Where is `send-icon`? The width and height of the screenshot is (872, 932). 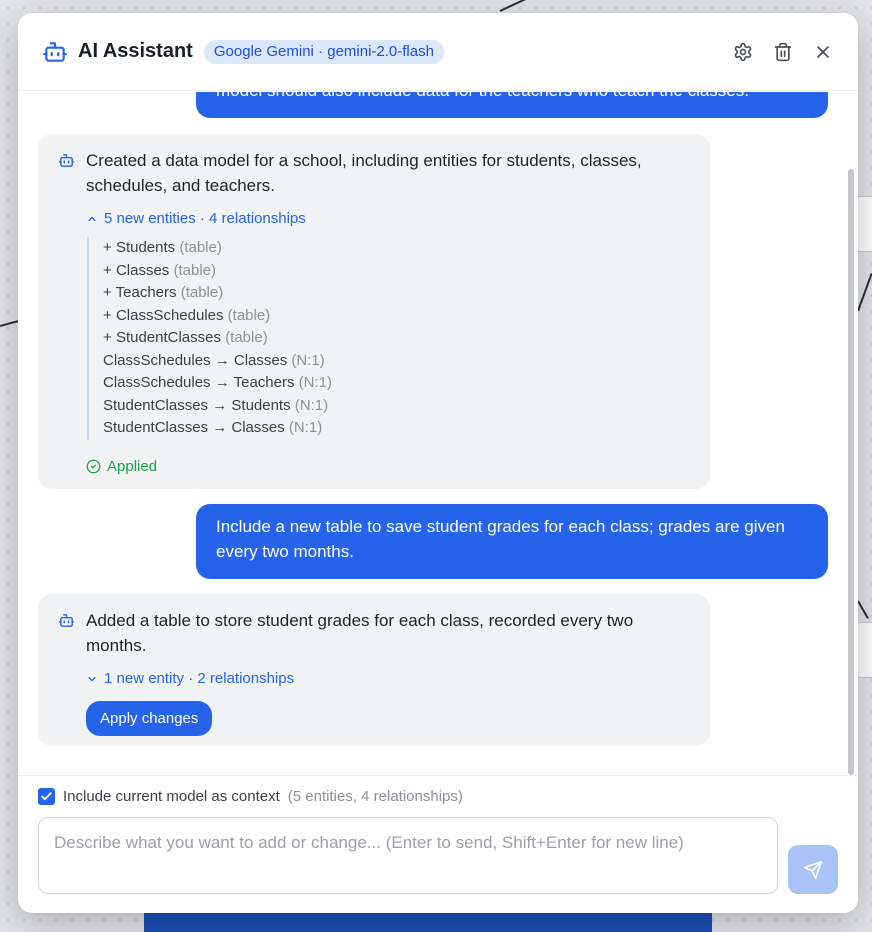 send-icon is located at coordinates (813, 869).